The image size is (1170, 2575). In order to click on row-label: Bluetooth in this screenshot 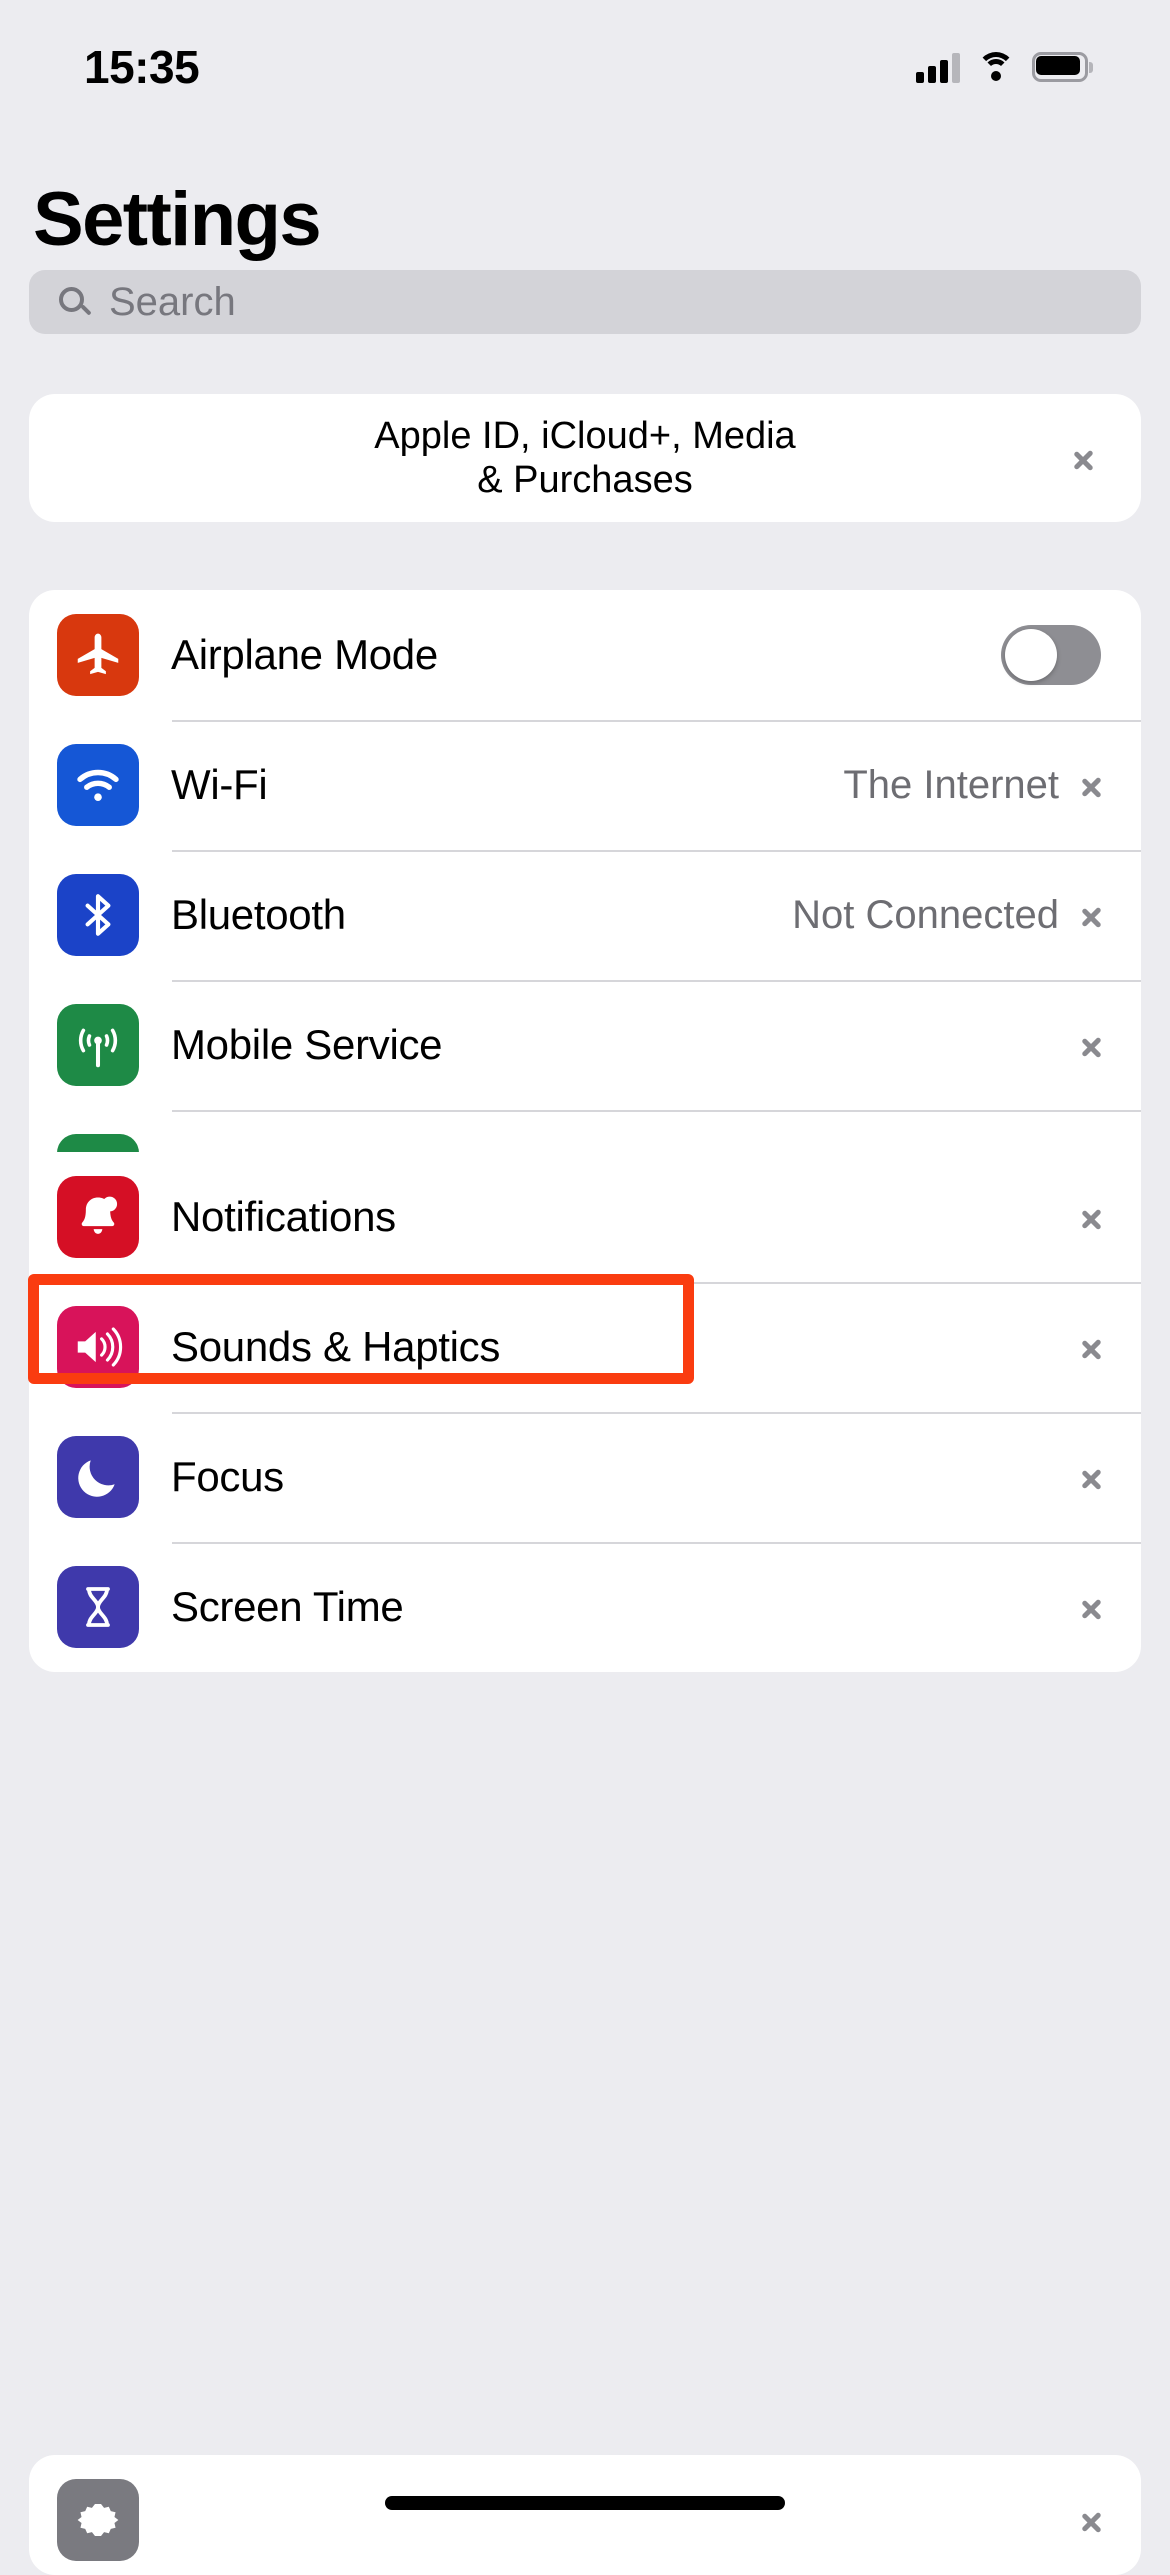, I will do `click(258, 914)`.